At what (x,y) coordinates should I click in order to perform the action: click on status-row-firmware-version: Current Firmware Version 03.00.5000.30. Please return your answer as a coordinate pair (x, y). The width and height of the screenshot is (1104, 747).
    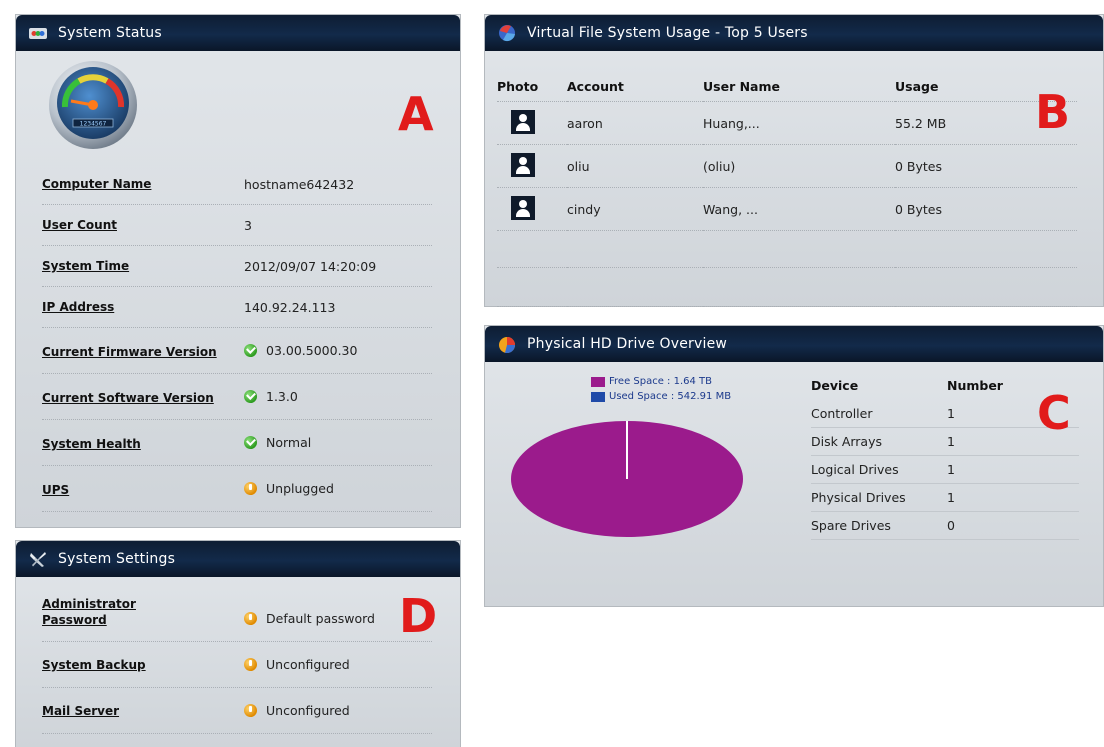
    Looking at the image, I should click on (237, 350).